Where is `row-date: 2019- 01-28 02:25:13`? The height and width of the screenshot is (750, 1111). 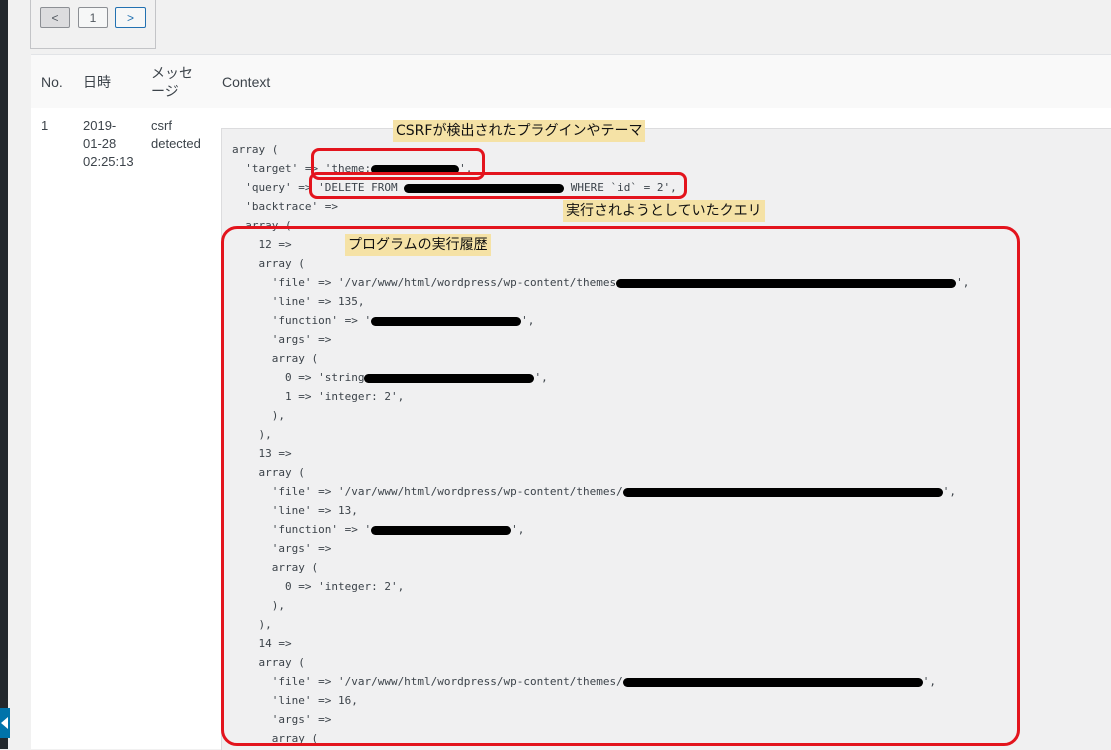
row-date: 2019- 01-28 02:25:13 is located at coordinates (108, 144).